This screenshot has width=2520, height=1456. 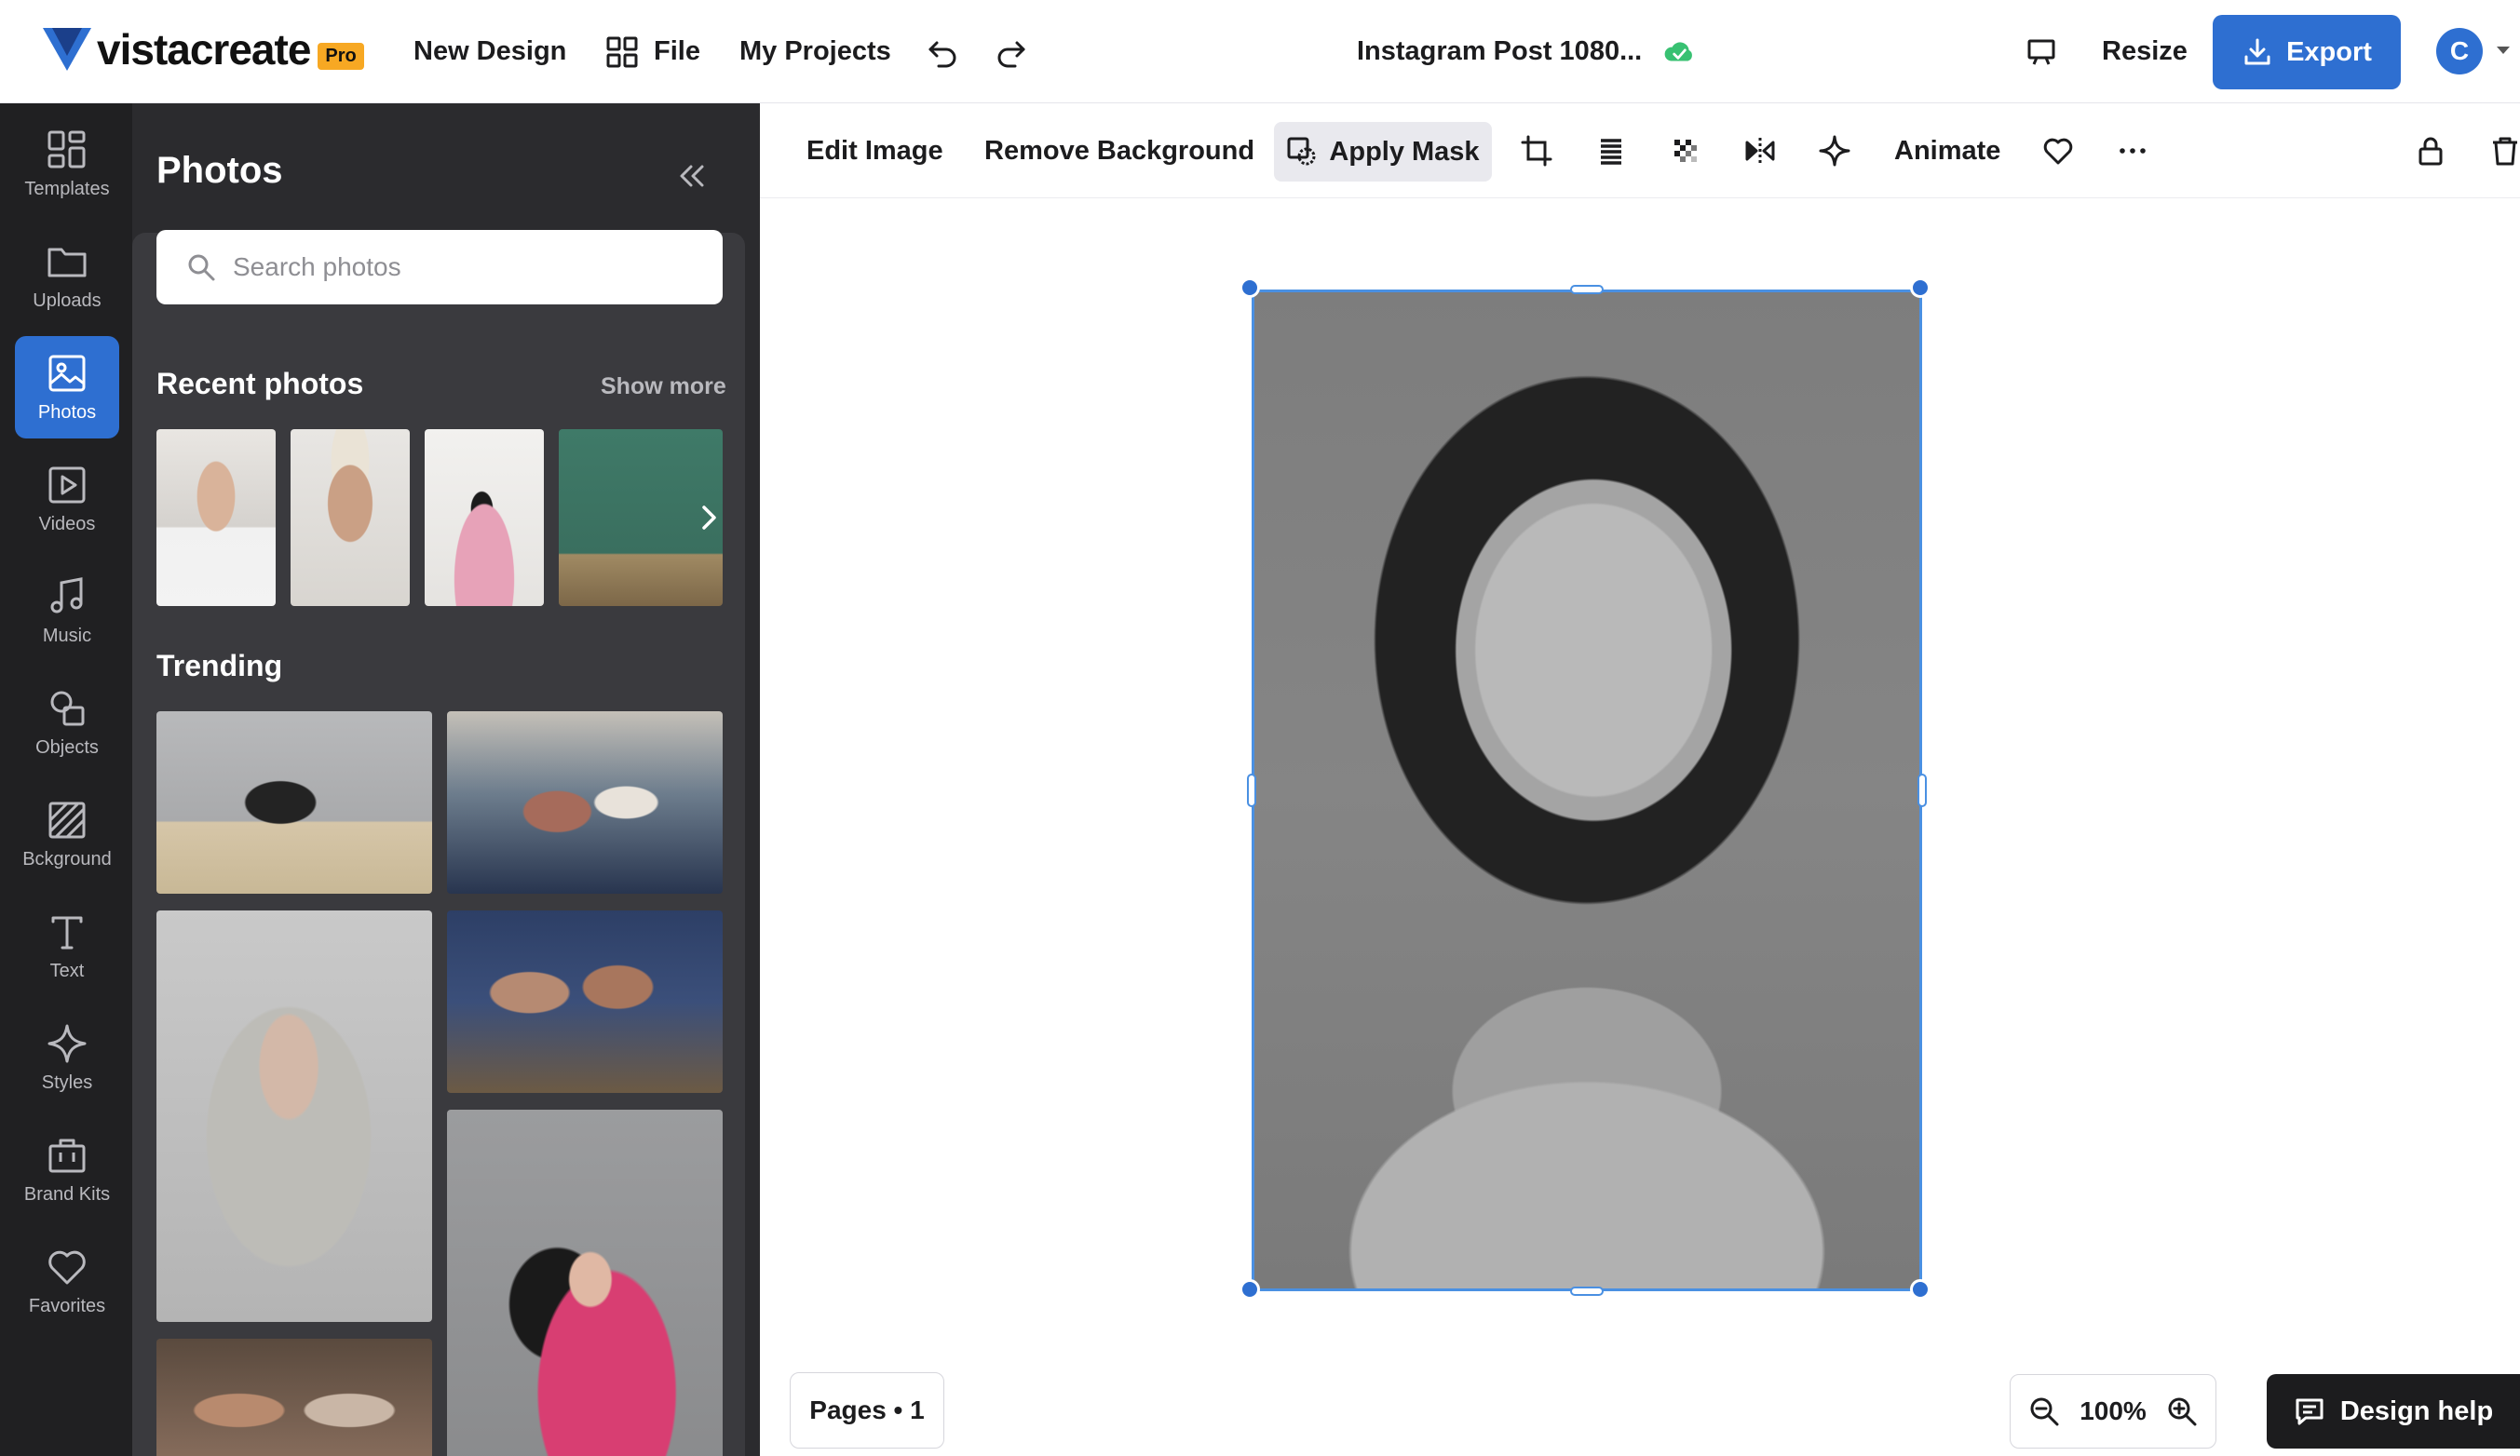 What do you see at coordinates (67, 49) in the screenshot?
I see `logo-mark-icon` at bounding box center [67, 49].